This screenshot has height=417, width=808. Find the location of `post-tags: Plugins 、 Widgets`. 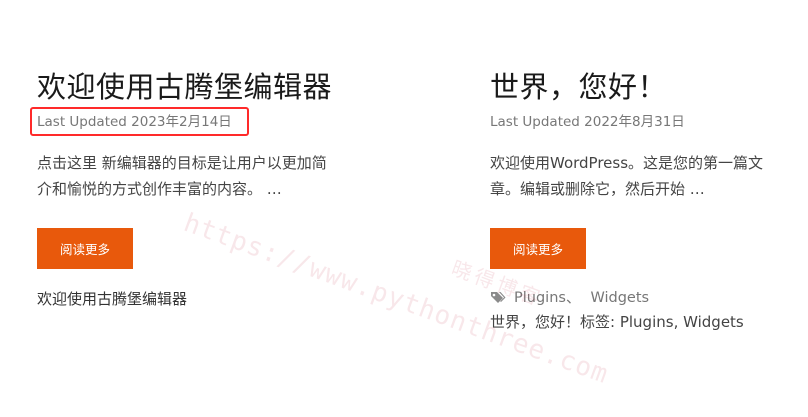

post-tags: Plugins 、 Widgets is located at coordinates (569, 297).